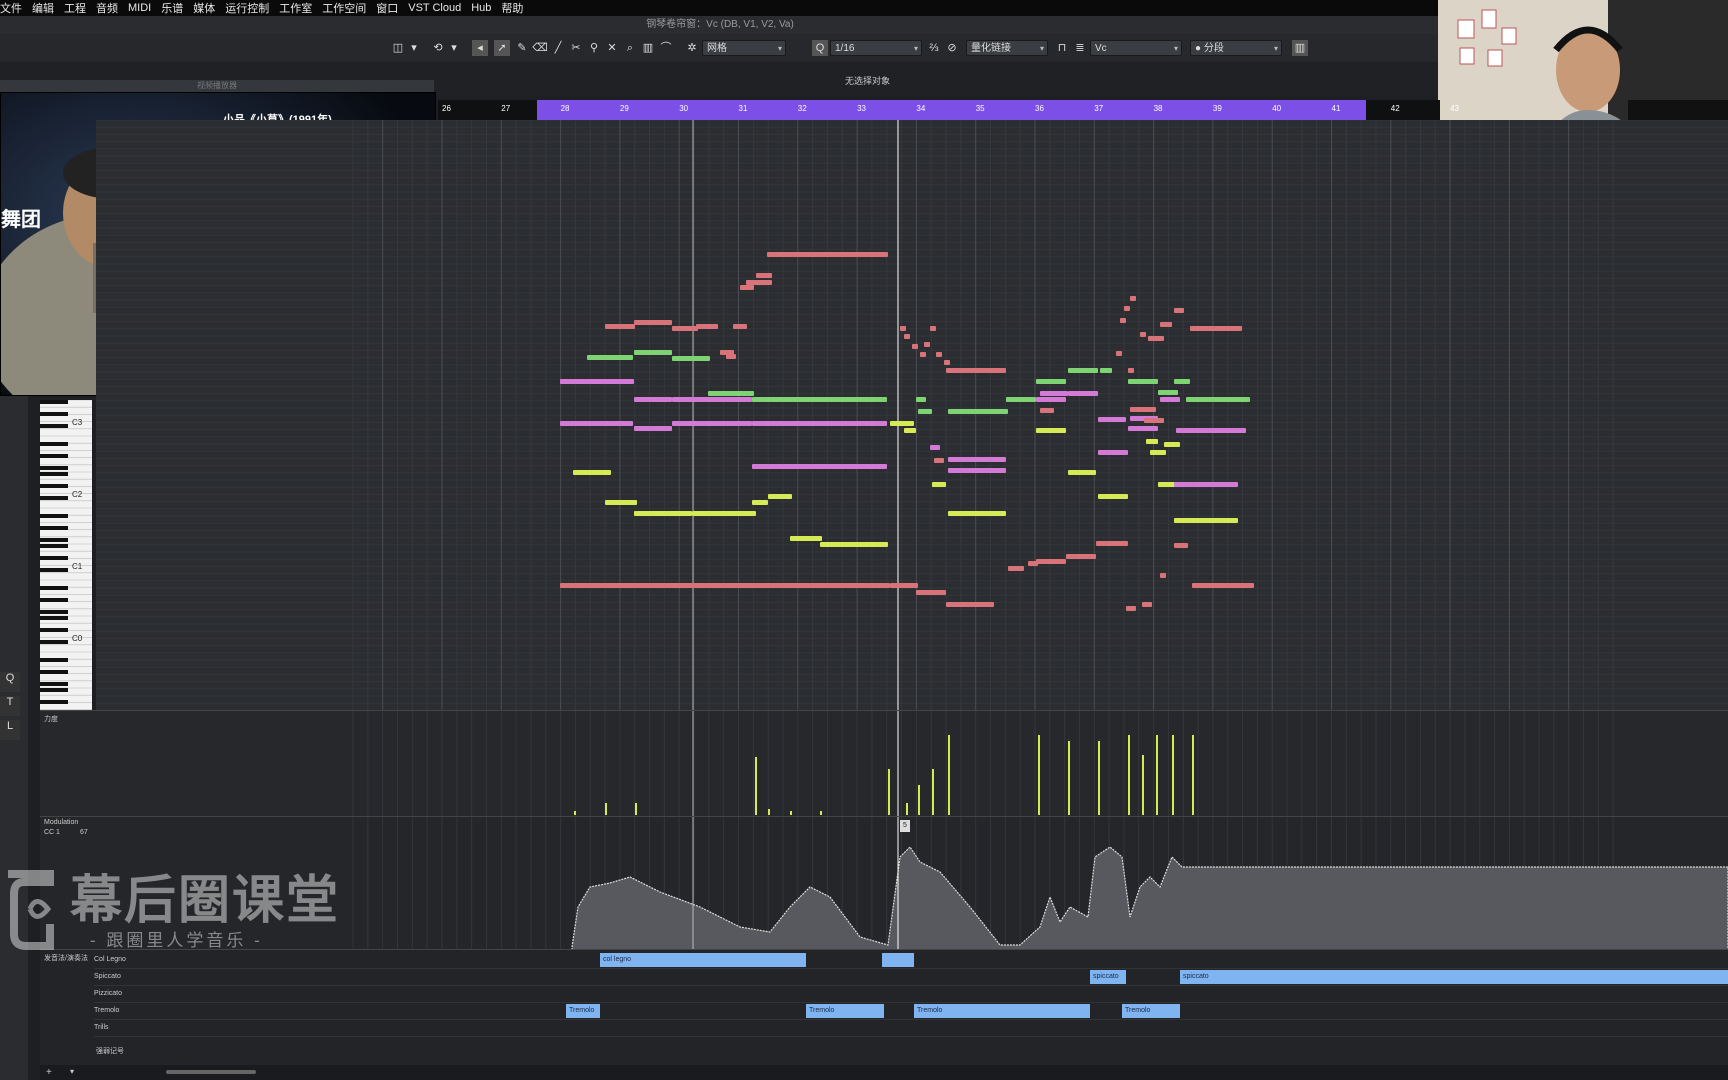  What do you see at coordinates (703, 960) in the screenshot?
I see `articulation-block: col legno` at bounding box center [703, 960].